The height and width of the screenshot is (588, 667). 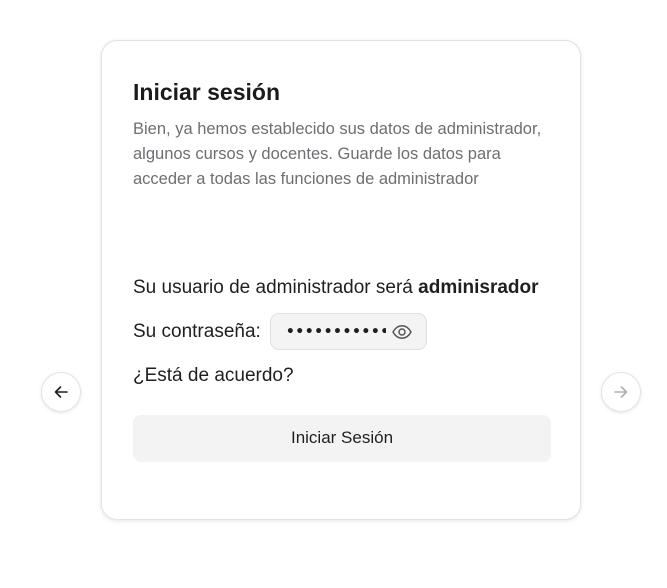 I want to click on arrow-right-icon, so click(x=621, y=392).